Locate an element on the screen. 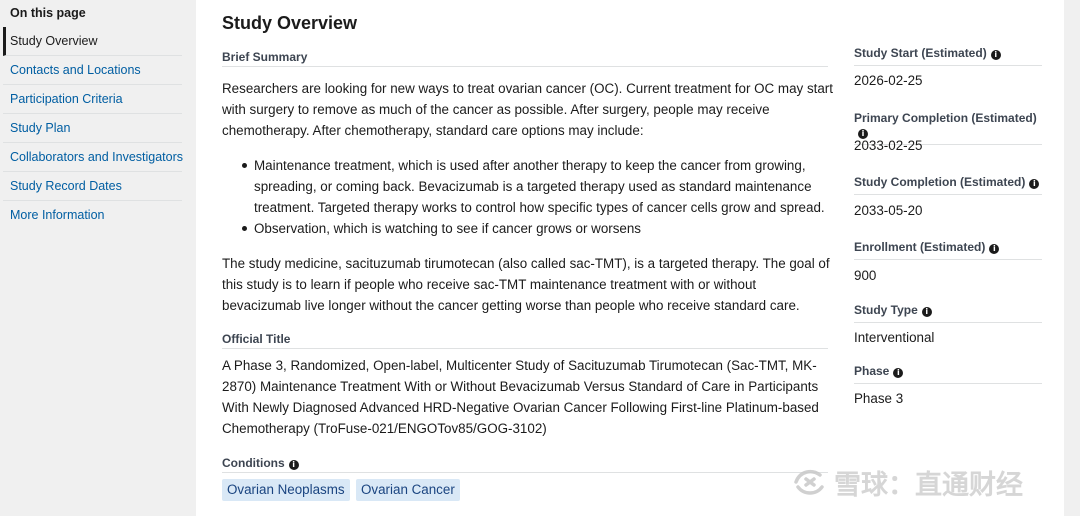  study-start-label: Study Start (Estimated) i is located at coordinates (948, 56).